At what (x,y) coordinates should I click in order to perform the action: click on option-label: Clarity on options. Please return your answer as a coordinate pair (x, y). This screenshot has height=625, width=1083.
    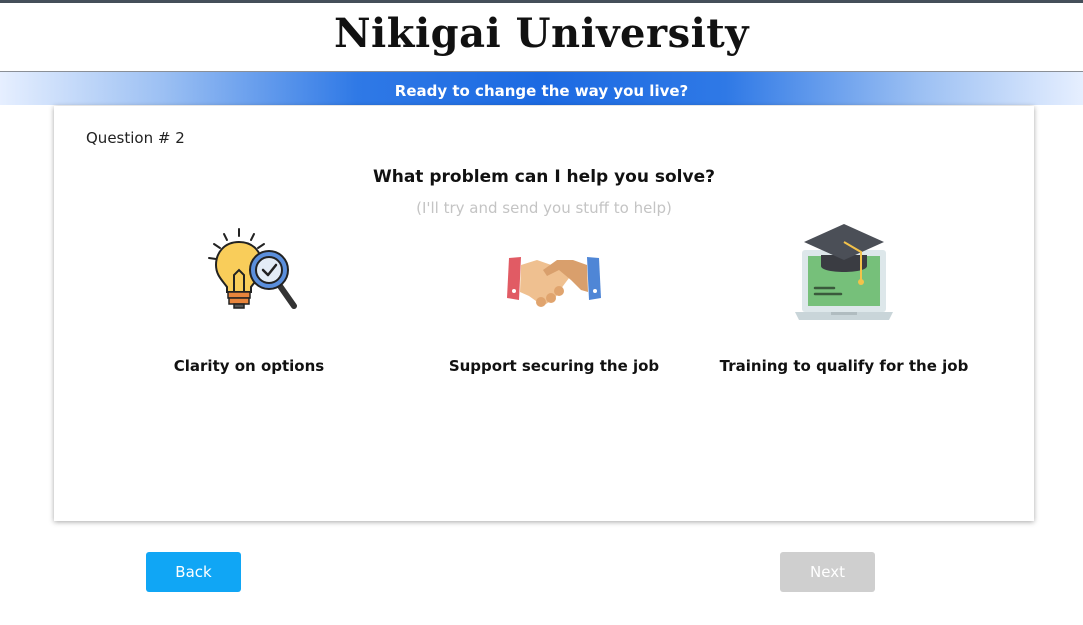
    Looking at the image, I should click on (249, 366).